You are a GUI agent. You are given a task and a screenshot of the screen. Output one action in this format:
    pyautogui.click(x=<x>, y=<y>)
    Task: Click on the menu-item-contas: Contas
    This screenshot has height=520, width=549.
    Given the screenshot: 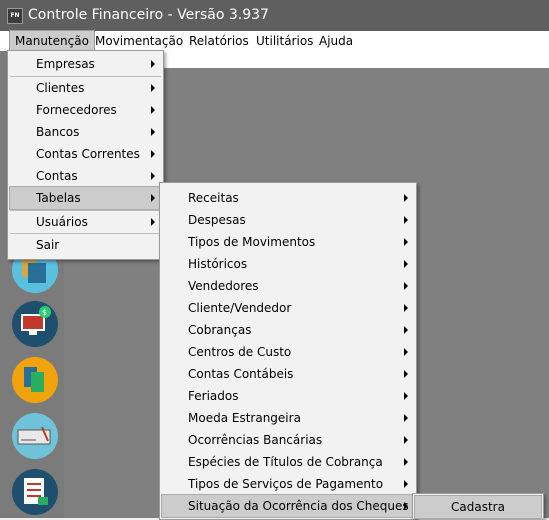 What is the action you would take?
    pyautogui.click(x=85, y=176)
    